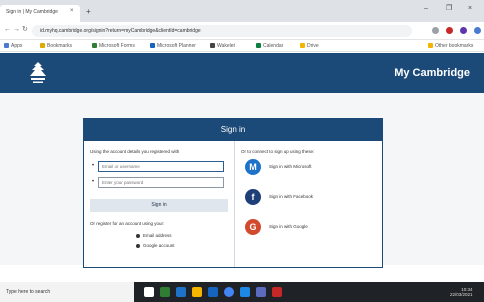 This screenshot has width=484, height=302. Describe the element at coordinates (253, 227) in the screenshot. I see `google-icon: G` at that location.